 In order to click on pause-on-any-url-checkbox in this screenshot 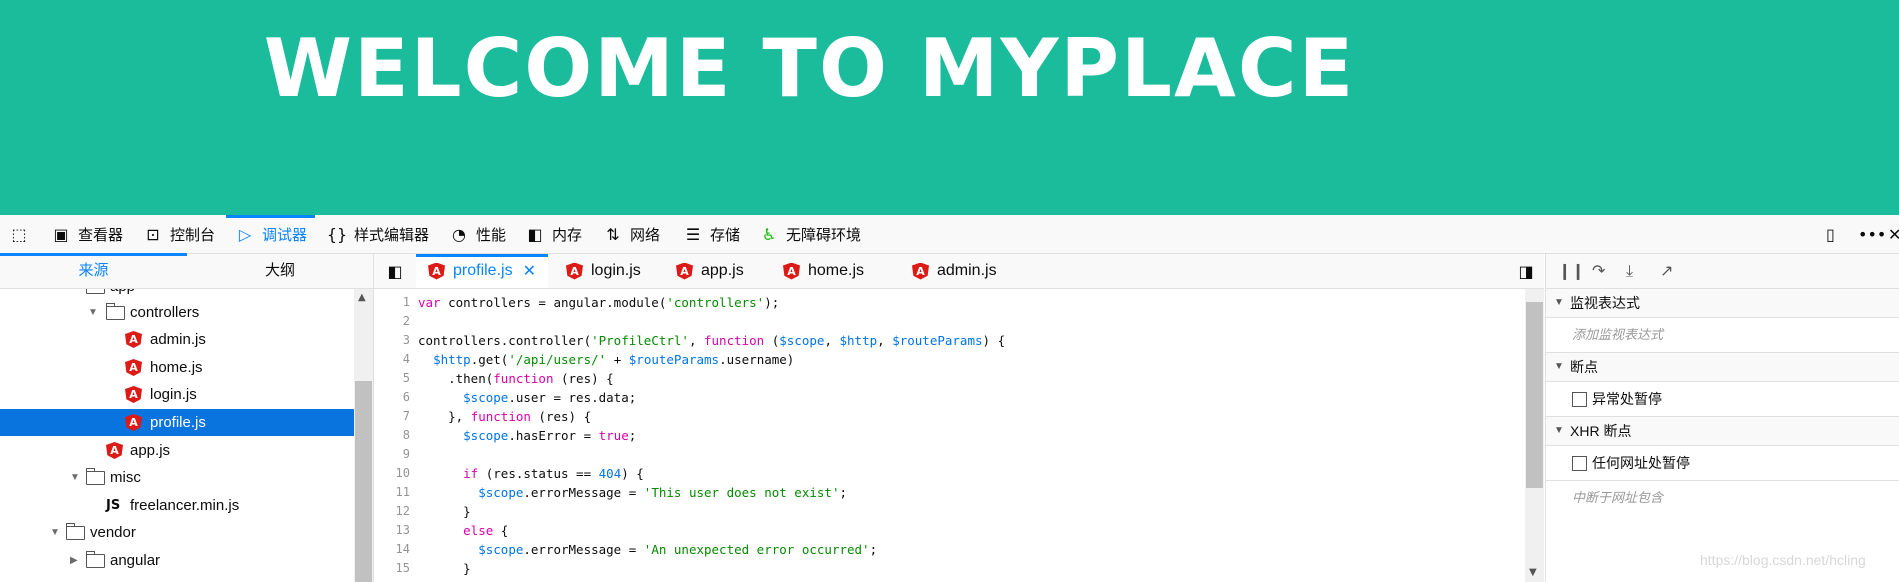, I will do `click(1579, 463)`.